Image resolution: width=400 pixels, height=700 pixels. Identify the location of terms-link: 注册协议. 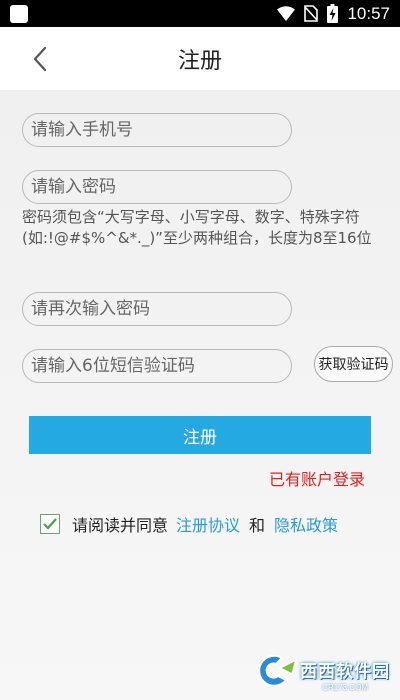
(208, 524).